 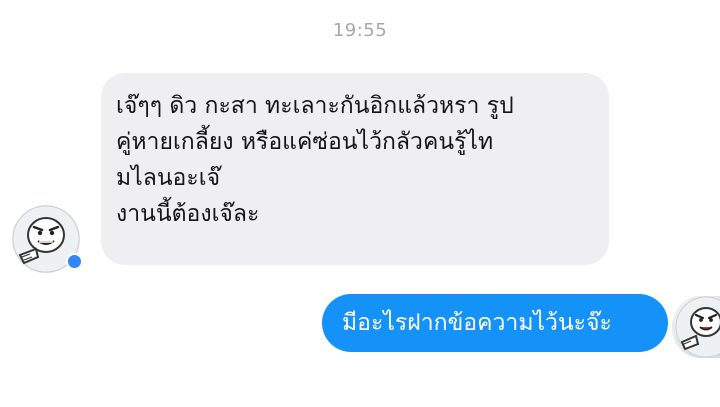 I want to click on online-status-indicator, so click(x=74, y=261).